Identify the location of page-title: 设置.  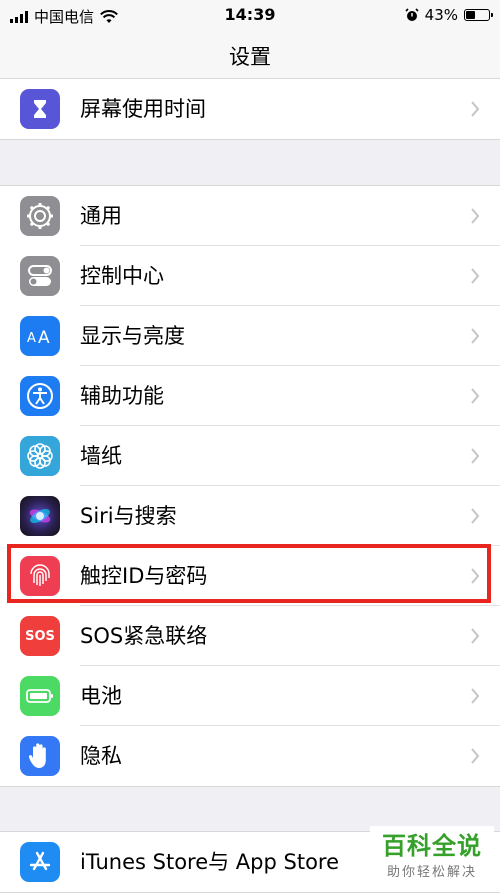
(250, 57).